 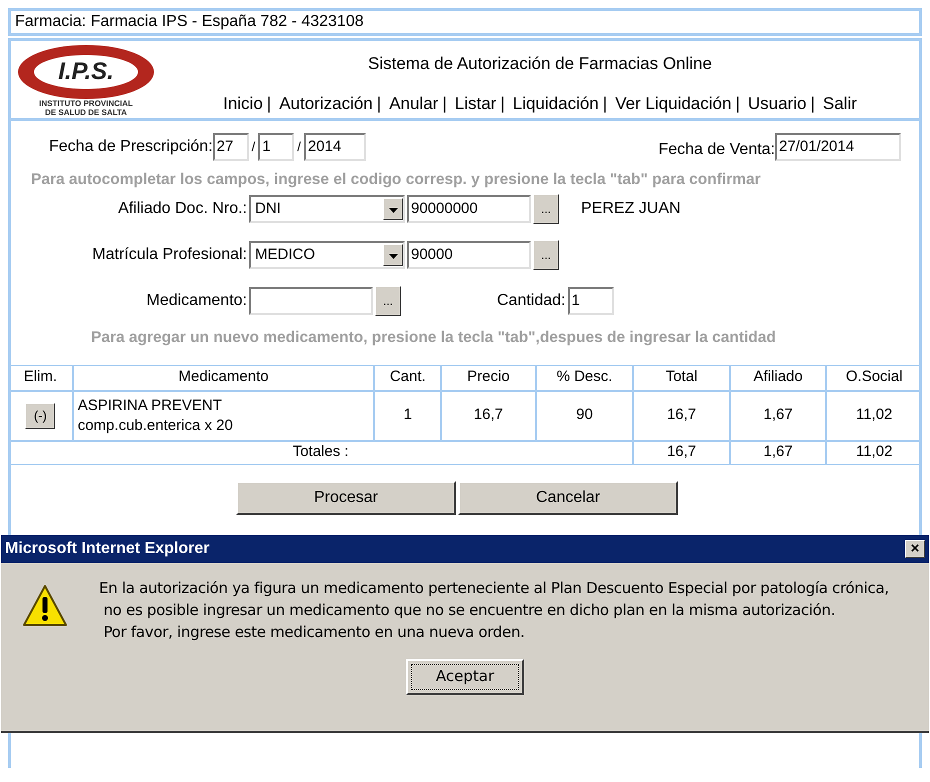 I want to click on field-label: Afiliado Doc. Nro.:, so click(x=182, y=209).